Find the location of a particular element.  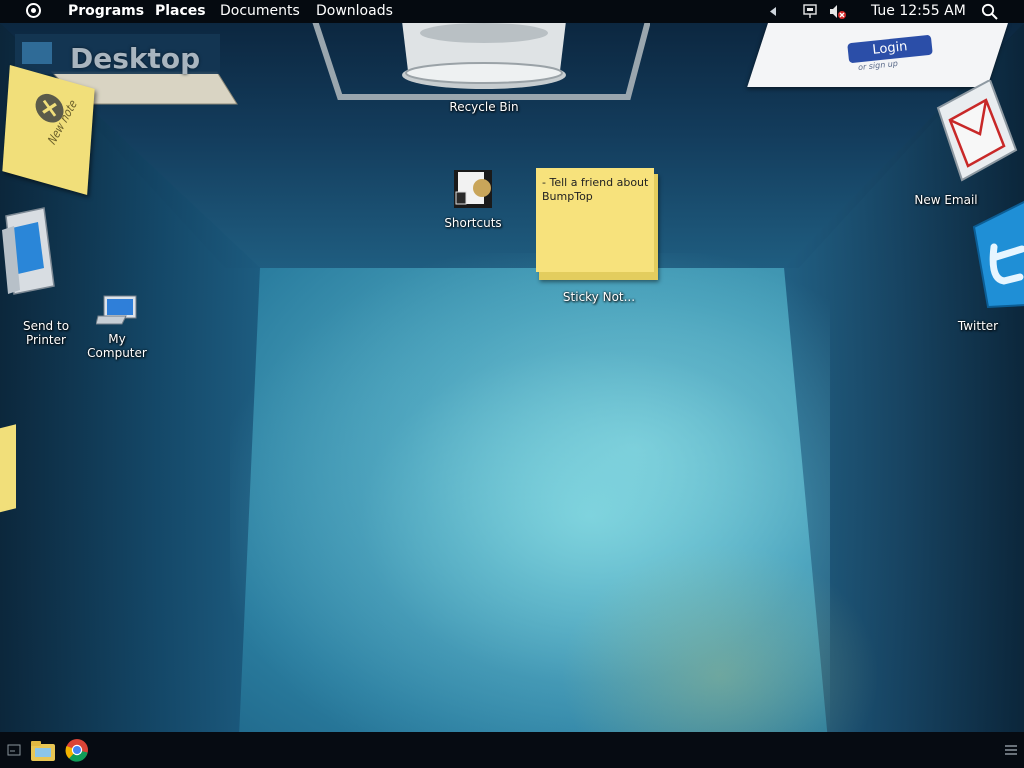

new-email-item is located at coordinates (976, 131).